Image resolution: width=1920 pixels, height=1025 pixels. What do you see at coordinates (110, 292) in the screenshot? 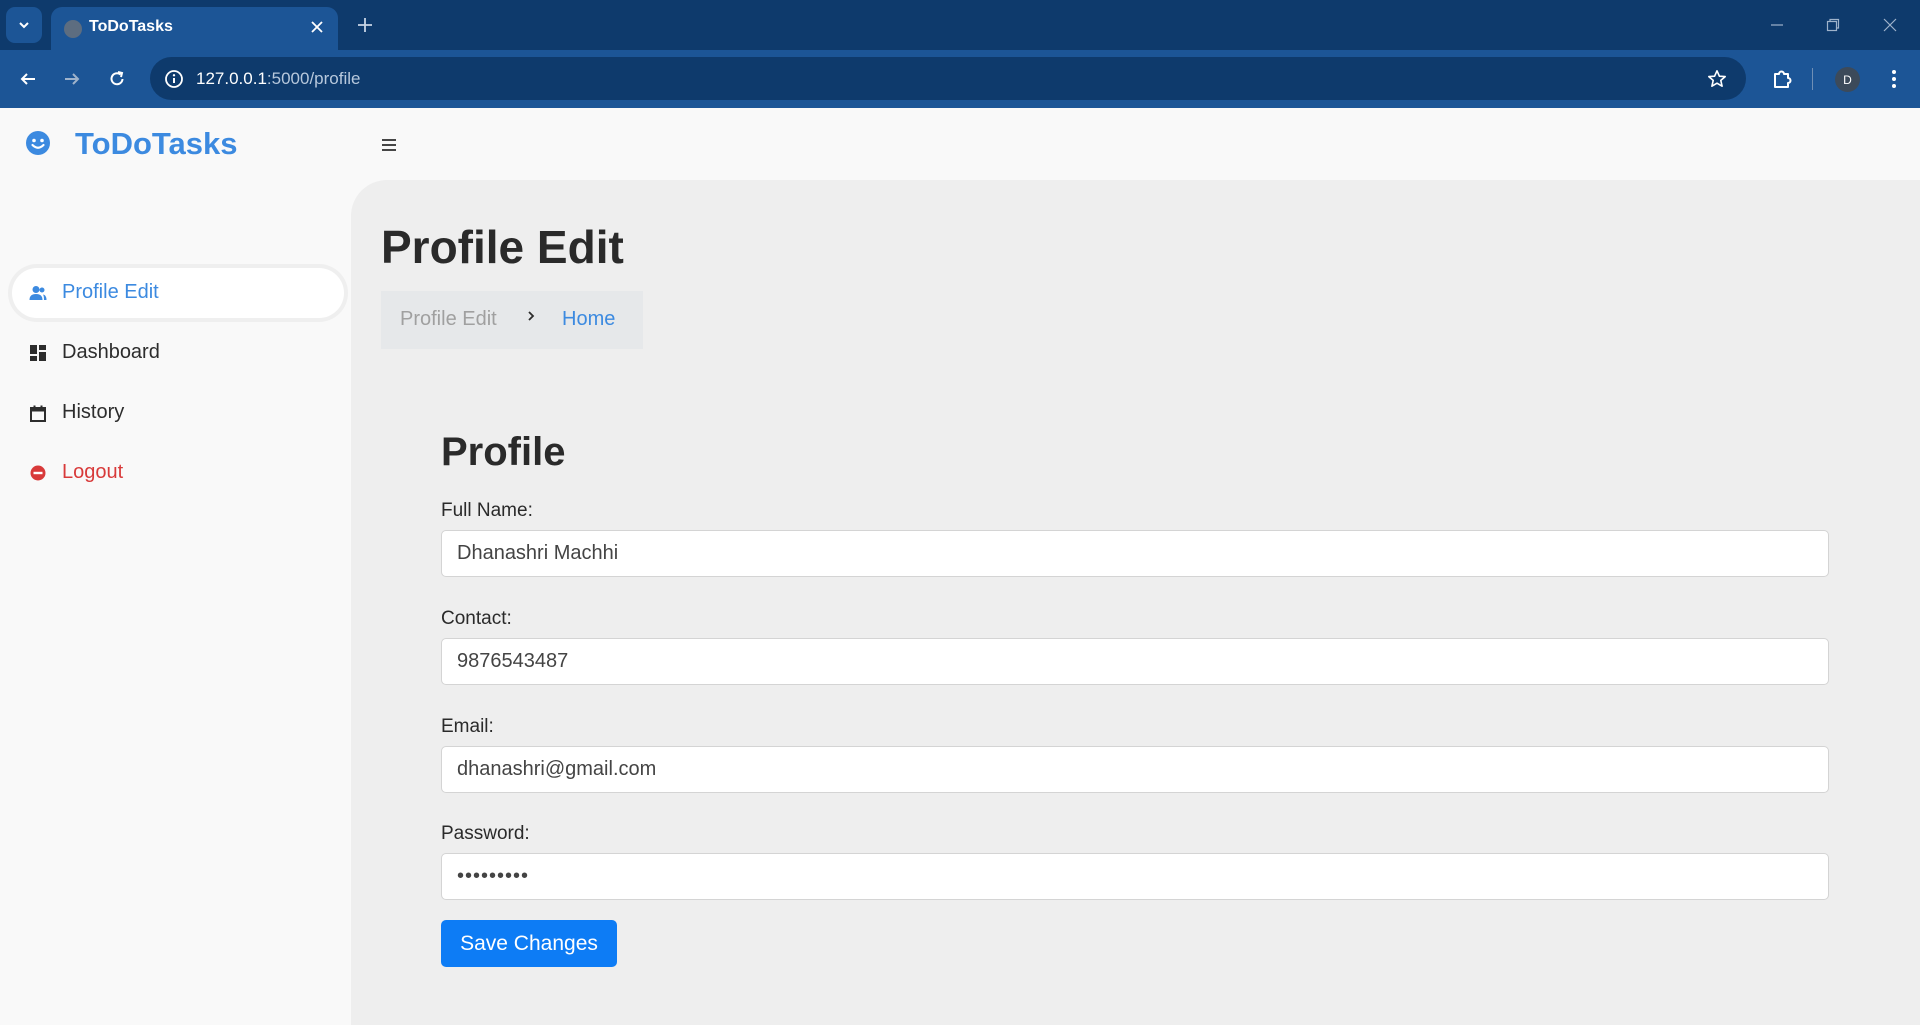
I see `sidebar-item-label: Profile Edit` at bounding box center [110, 292].